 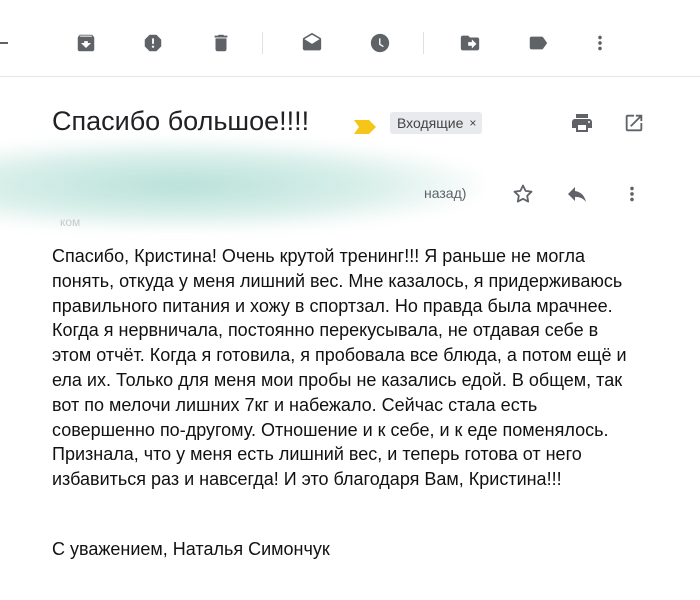 I want to click on move-to-icon, so click(x=470, y=43).